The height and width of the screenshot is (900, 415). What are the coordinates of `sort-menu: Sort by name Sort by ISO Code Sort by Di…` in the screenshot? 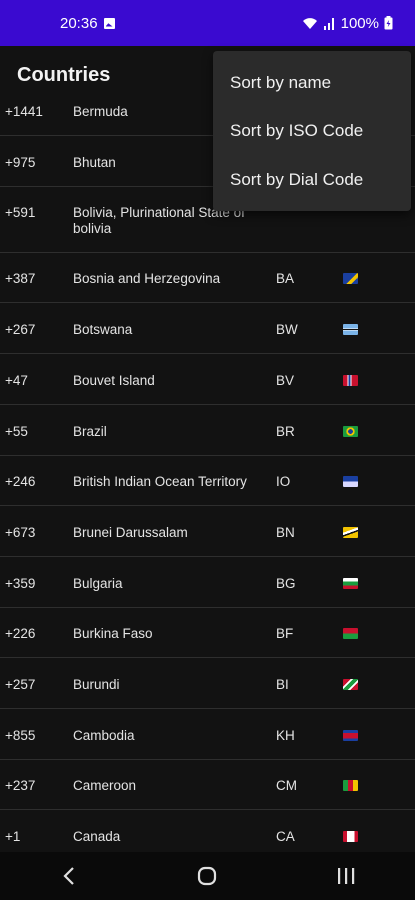 It's located at (312, 131).